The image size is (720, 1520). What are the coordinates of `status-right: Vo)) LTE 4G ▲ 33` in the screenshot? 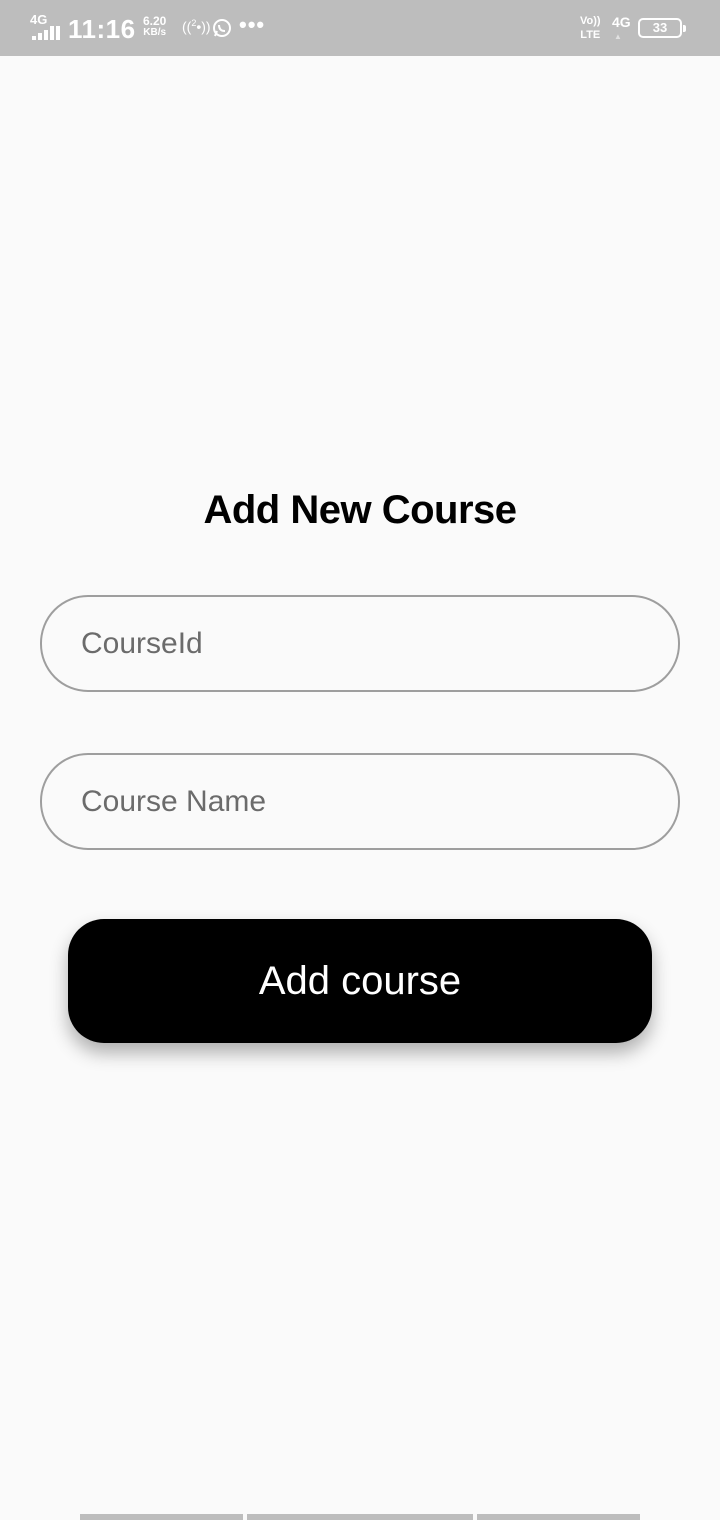 It's located at (633, 28).